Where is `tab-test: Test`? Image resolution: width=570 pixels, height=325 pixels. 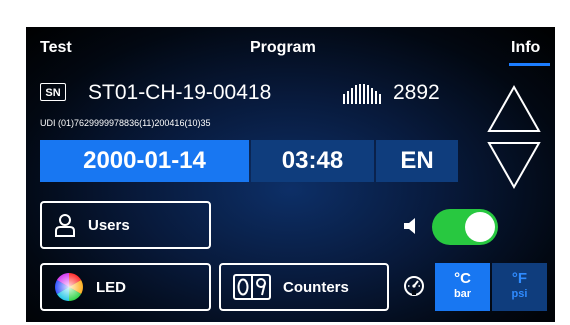
tab-test: Test is located at coordinates (56, 48).